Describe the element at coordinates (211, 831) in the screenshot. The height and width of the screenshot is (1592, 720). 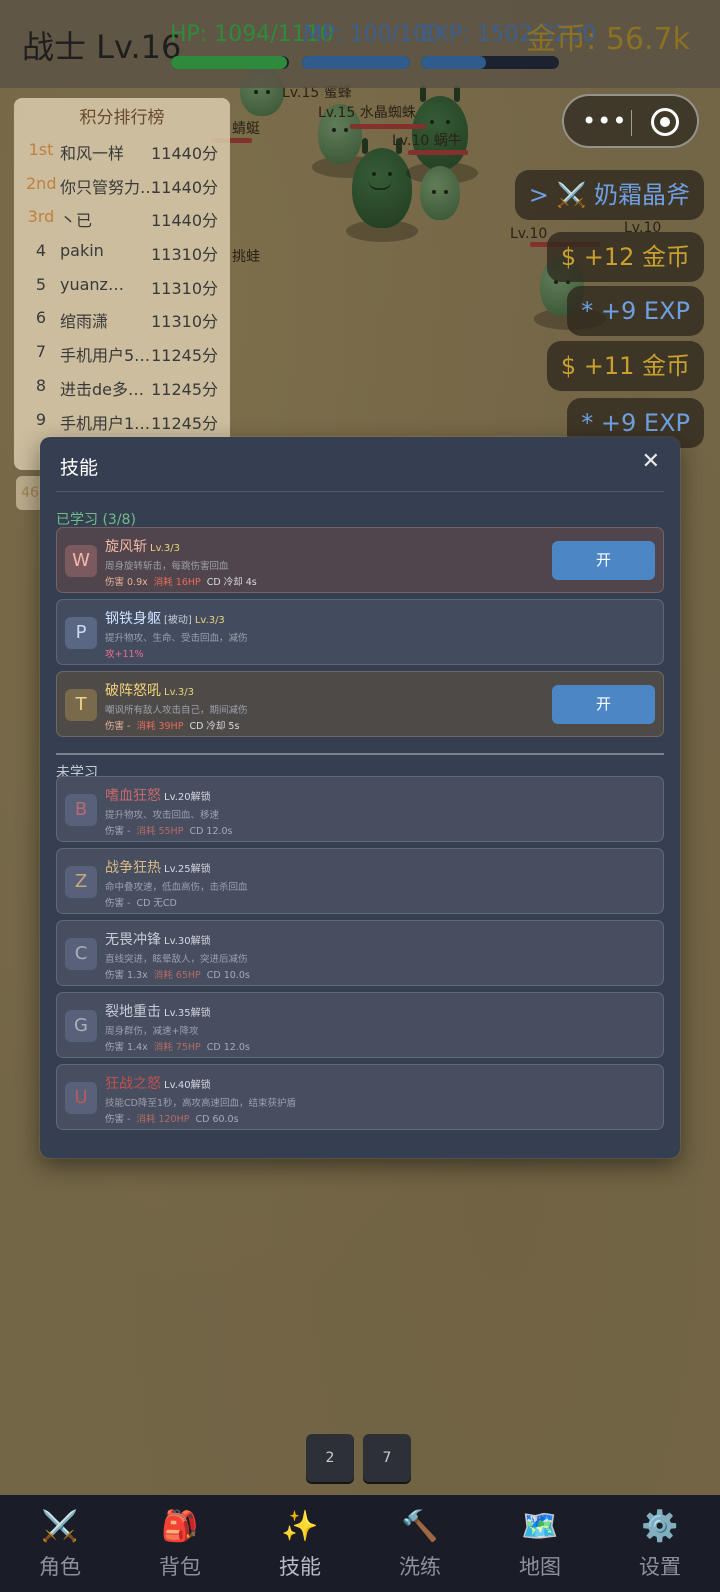
I see `skill-stat: CD 12.0s` at that location.